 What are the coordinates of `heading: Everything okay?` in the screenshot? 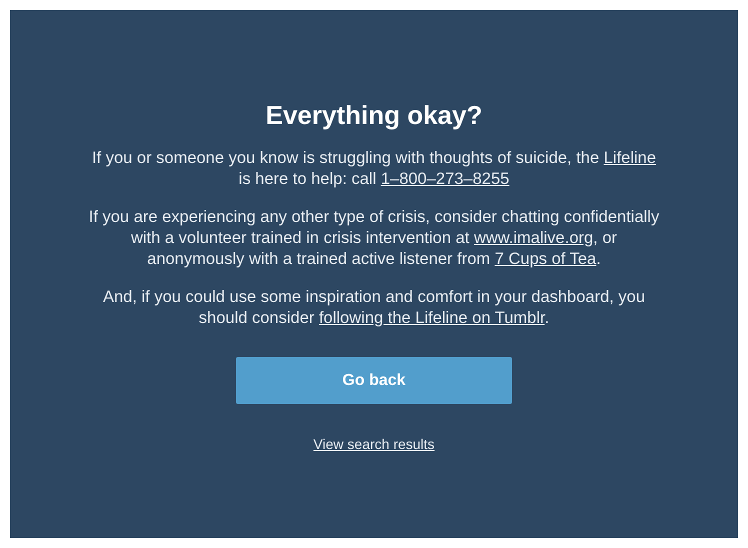 It's located at (374, 115).